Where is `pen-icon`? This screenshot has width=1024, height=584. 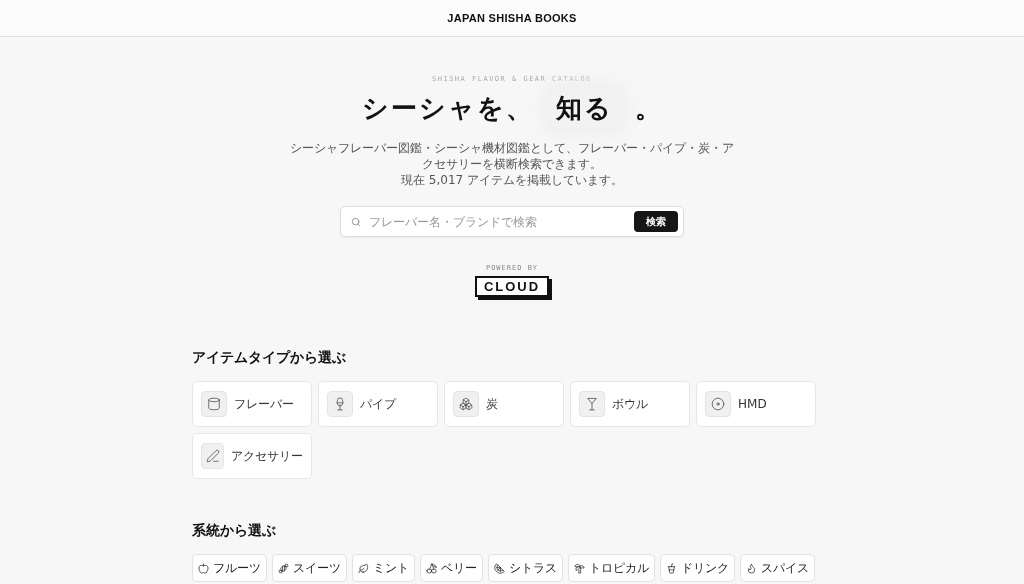
pen-icon is located at coordinates (212, 456).